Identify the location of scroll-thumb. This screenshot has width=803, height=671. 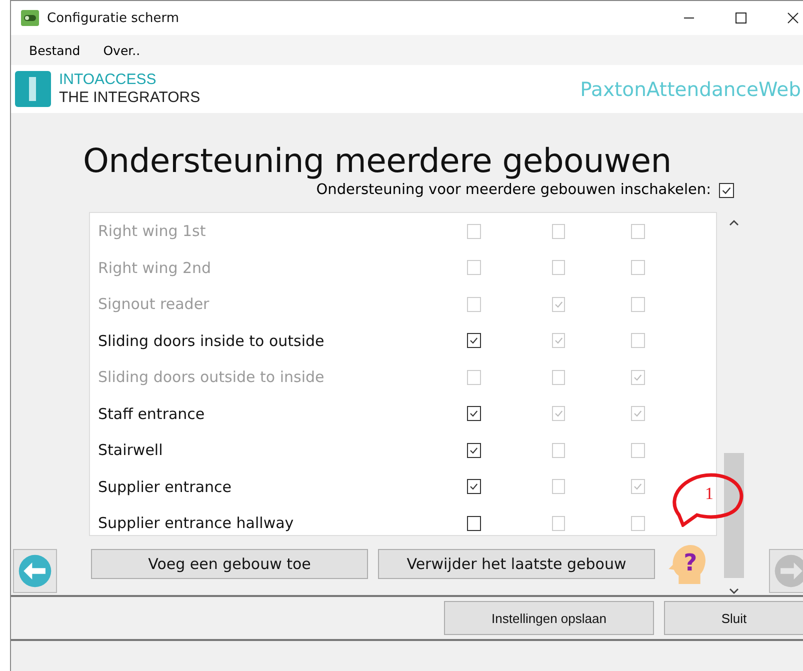
(734, 515).